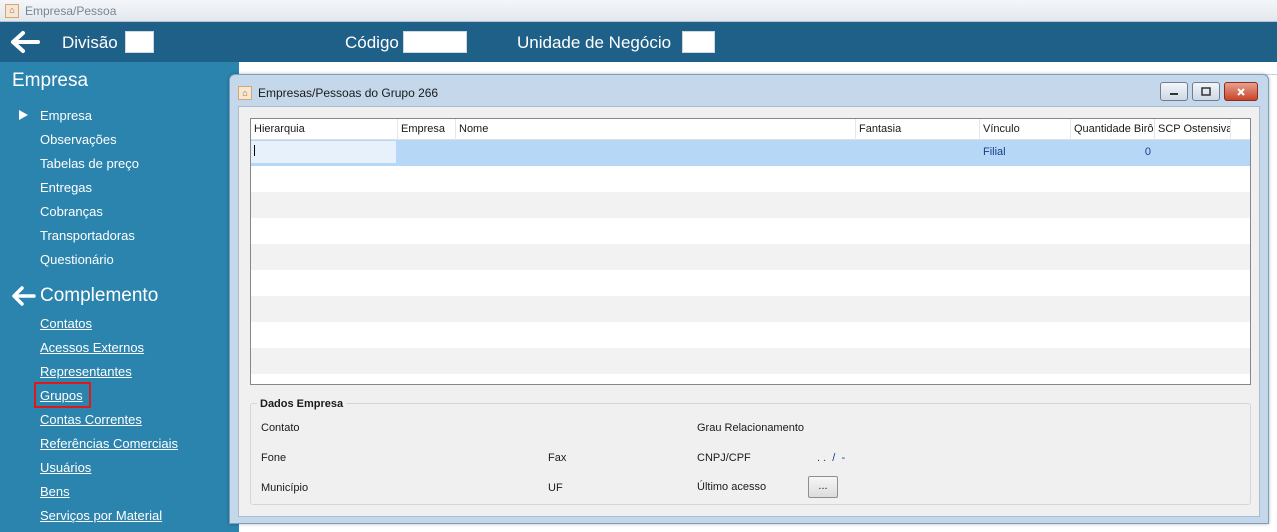 This screenshot has height=532, width=1277. I want to click on app-icon: ⌂, so click(12, 10).